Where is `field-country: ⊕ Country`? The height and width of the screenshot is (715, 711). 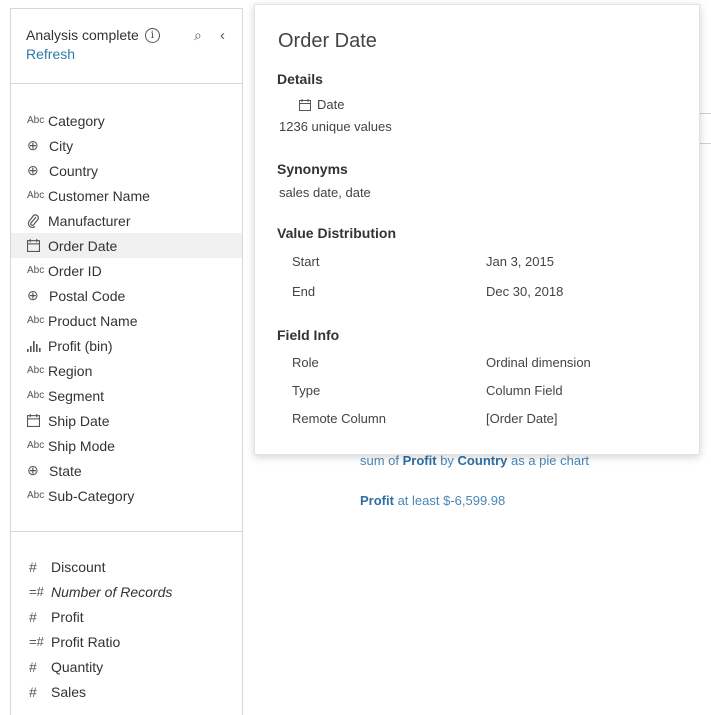
field-country: ⊕ Country is located at coordinates (126, 170).